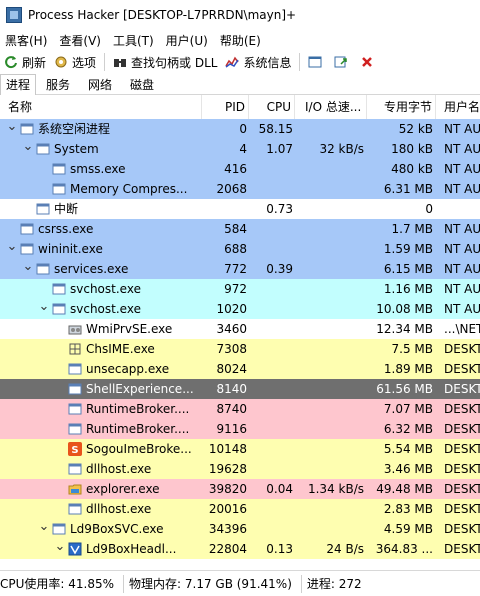 The image size is (480, 596). What do you see at coordinates (240, 269) in the screenshot?
I see `process-row: ⌄ services.exe 772 0.39 6.15 MB NT AU` at bounding box center [240, 269].